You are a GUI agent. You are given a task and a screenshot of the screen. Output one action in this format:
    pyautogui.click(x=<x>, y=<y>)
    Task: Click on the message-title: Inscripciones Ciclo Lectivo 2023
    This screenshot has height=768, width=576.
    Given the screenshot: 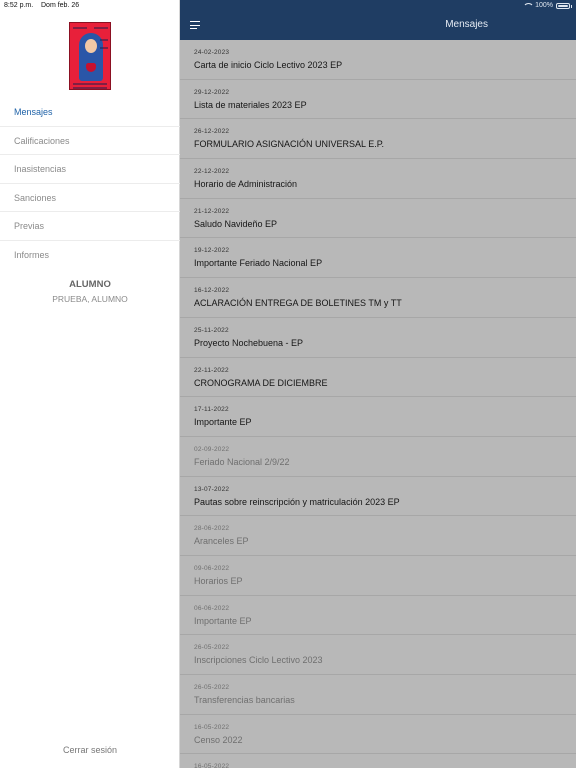 What is the action you would take?
    pyautogui.click(x=258, y=660)
    